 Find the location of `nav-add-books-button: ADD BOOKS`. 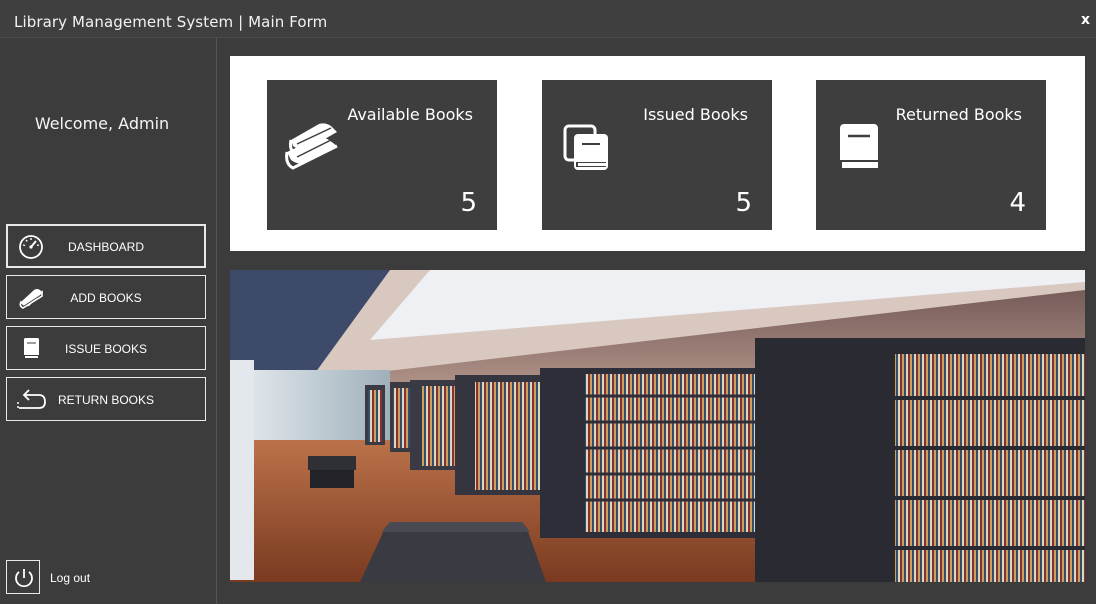

nav-add-books-button: ADD BOOKS is located at coordinates (106, 297).